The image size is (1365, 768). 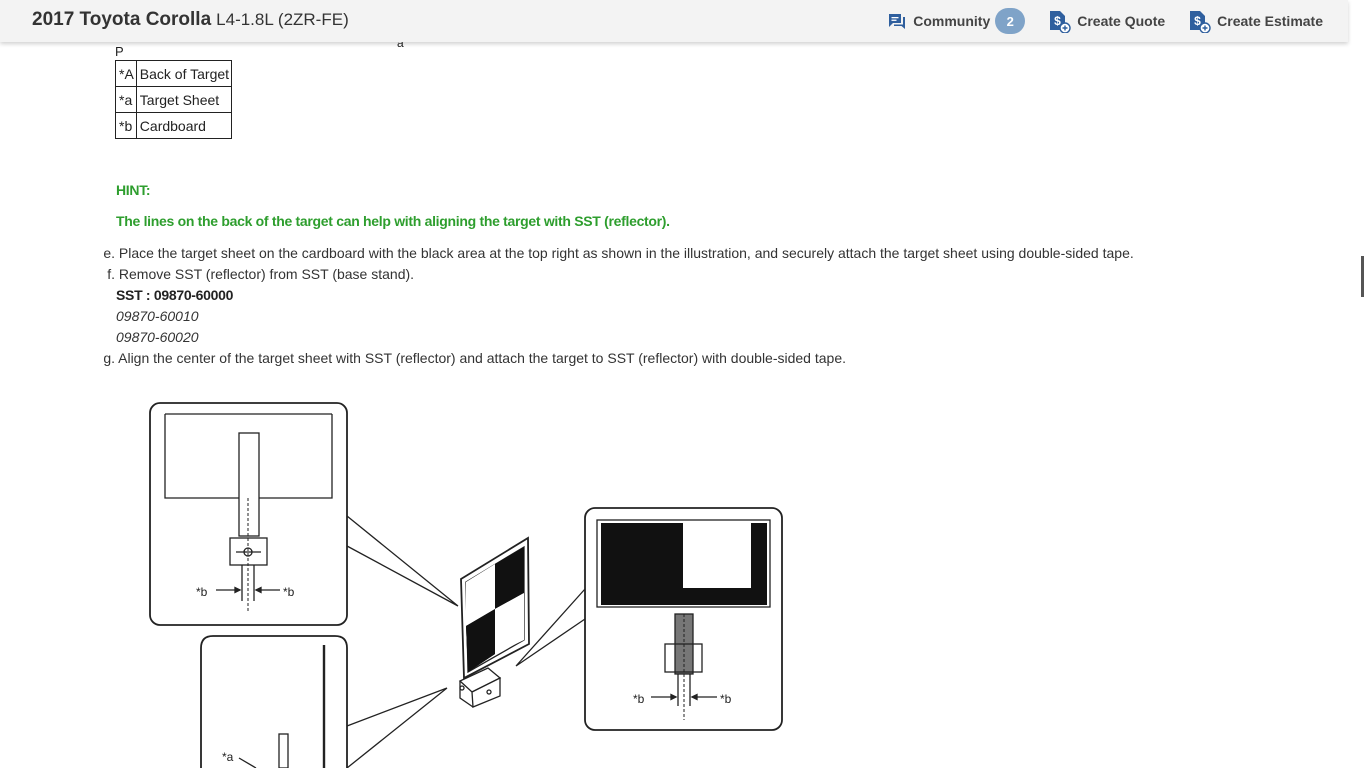 What do you see at coordinates (126, 73) in the screenshot?
I see `legend-key: *A` at bounding box center [126, 73].